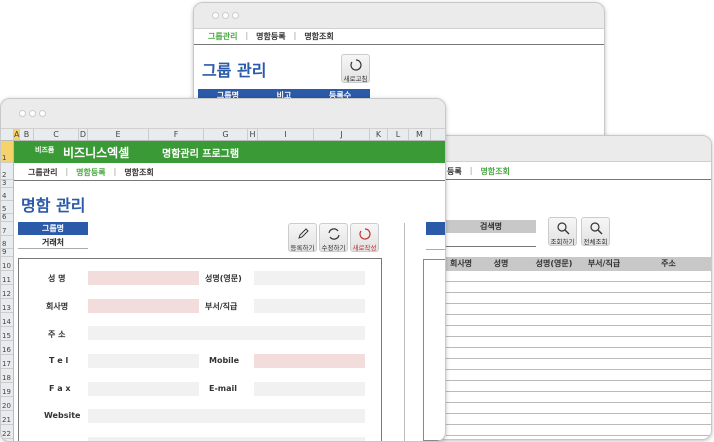  What do you see at coordinates (96, 153) in the screenshot?
I see `brand-logo: 비즈니스엑셀` at bounding box center [96, 153].